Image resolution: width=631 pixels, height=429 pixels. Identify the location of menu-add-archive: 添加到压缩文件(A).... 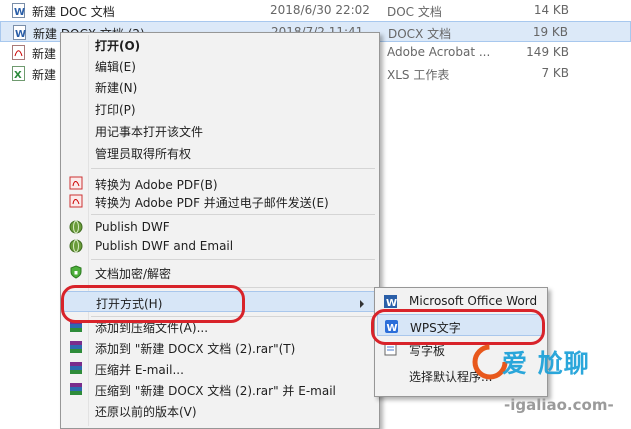
(220, 326).